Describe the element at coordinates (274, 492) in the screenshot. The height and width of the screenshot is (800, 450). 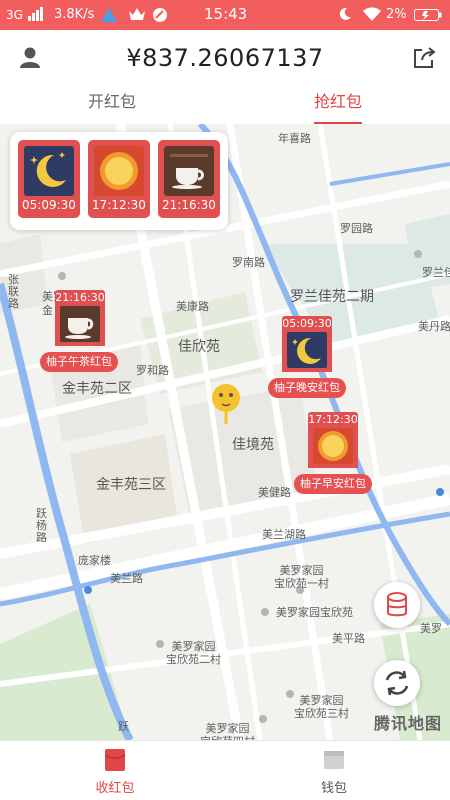
I see `map-label: 美健路` at that location.